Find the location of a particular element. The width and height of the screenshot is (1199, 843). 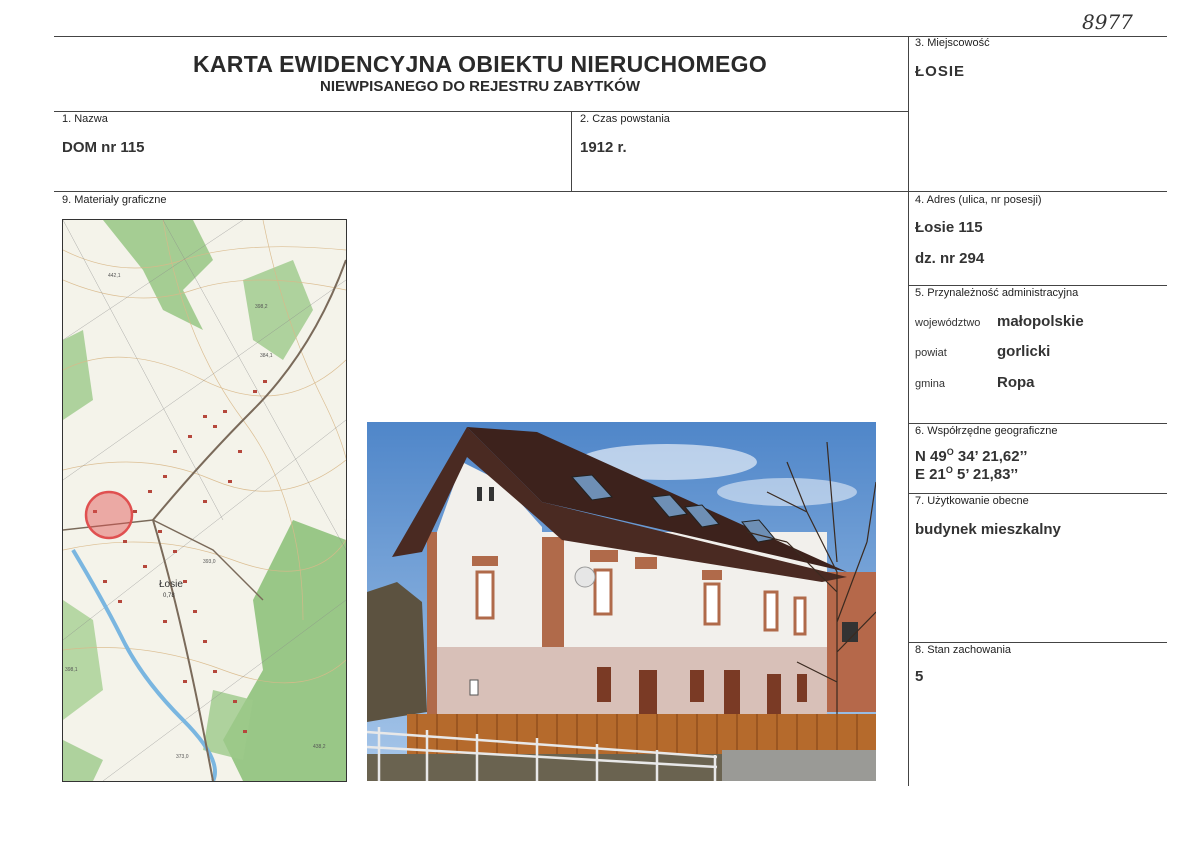

uzytkowanie-label: 7. Użytkowanie obecne is located at coordinates (972, 501).